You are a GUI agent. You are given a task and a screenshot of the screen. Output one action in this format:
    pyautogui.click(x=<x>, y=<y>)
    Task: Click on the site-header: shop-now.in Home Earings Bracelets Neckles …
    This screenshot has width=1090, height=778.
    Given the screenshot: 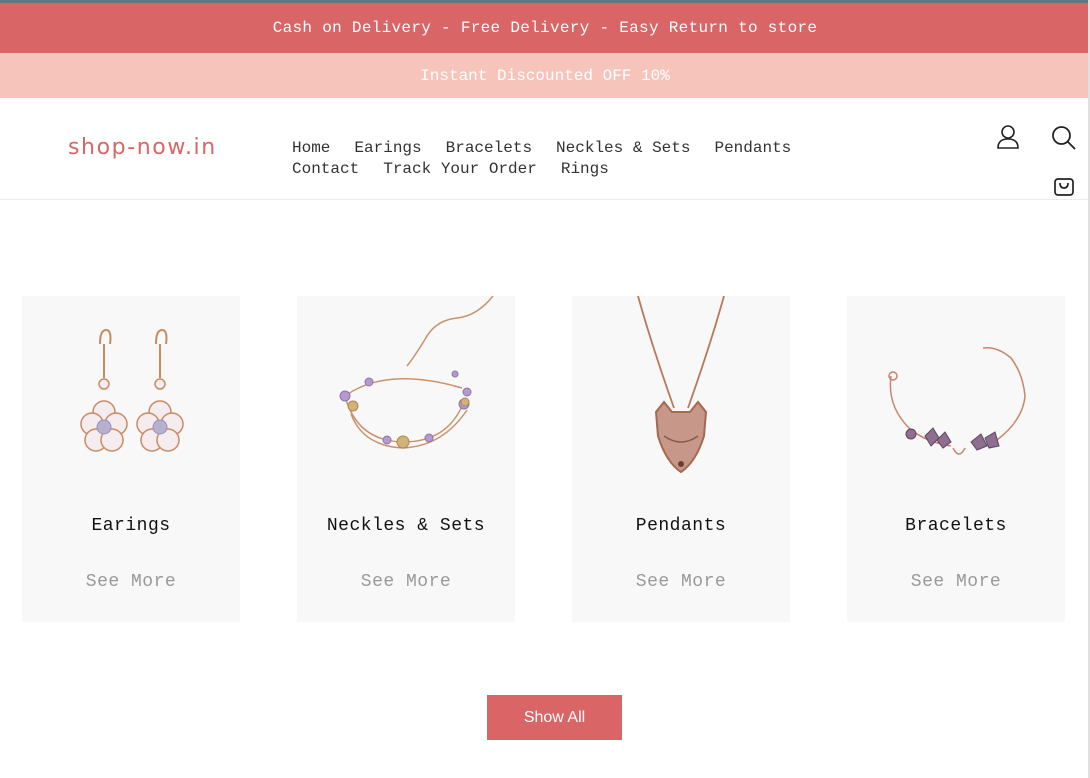 What is the action you would take?
    pyautogui.click(x=545, y=149)
    